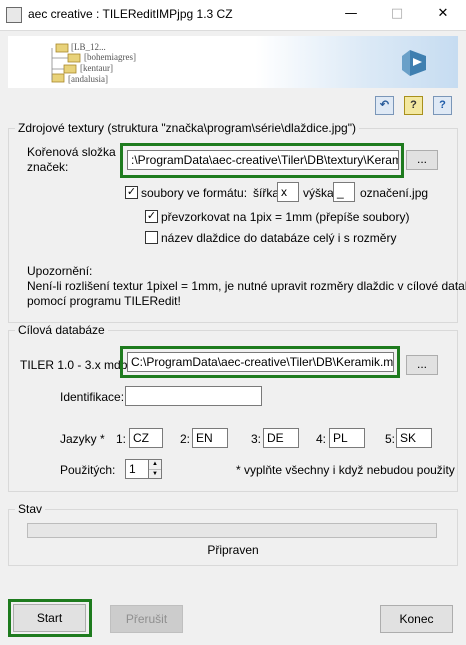 Image resolution: width=466 pixels, height=645 pixels. What do you see at coordinates (281, 438) in the screenshot?
I see `language-3-input: DE` at bounding box center [281, 438].